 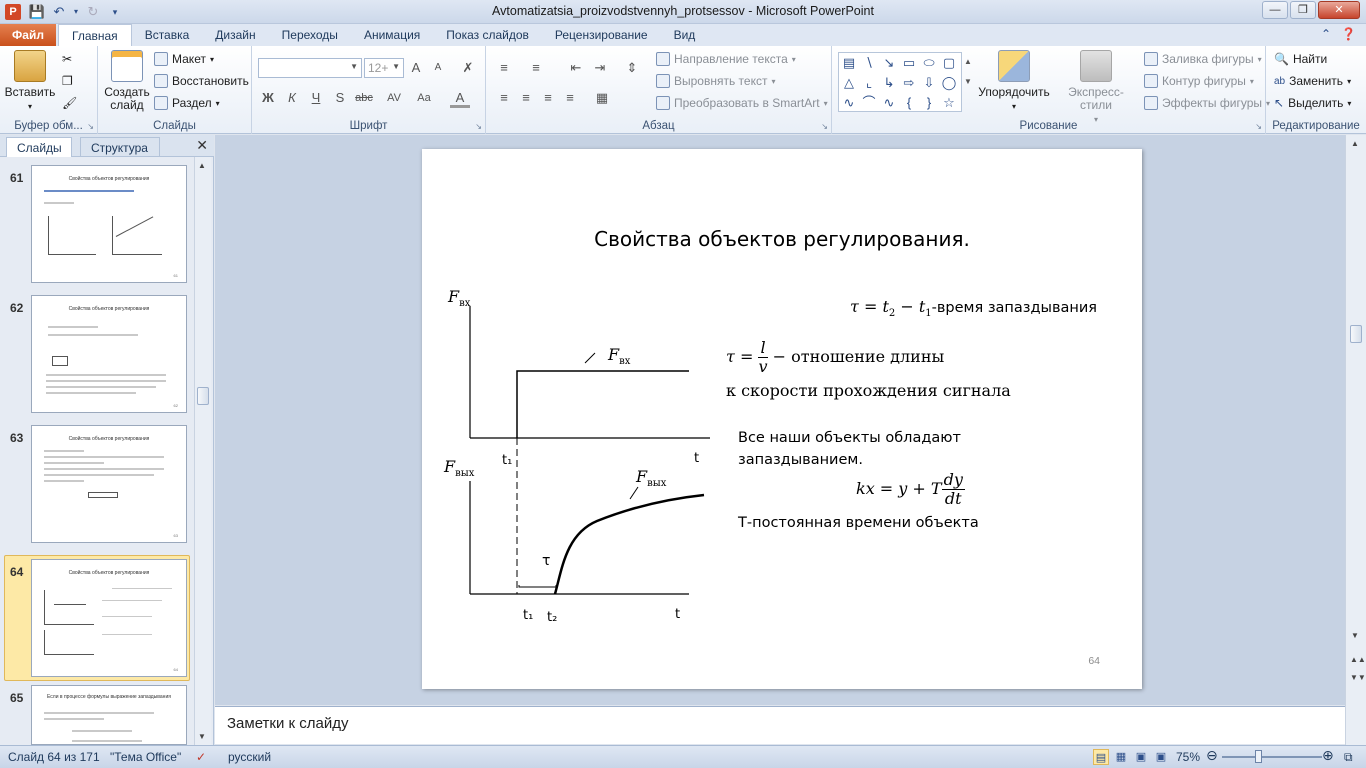 What do you see at coordinates (201, 81) in the screenshot?
I see `reset-button: Восстановить` at bounding box center [201, 81].